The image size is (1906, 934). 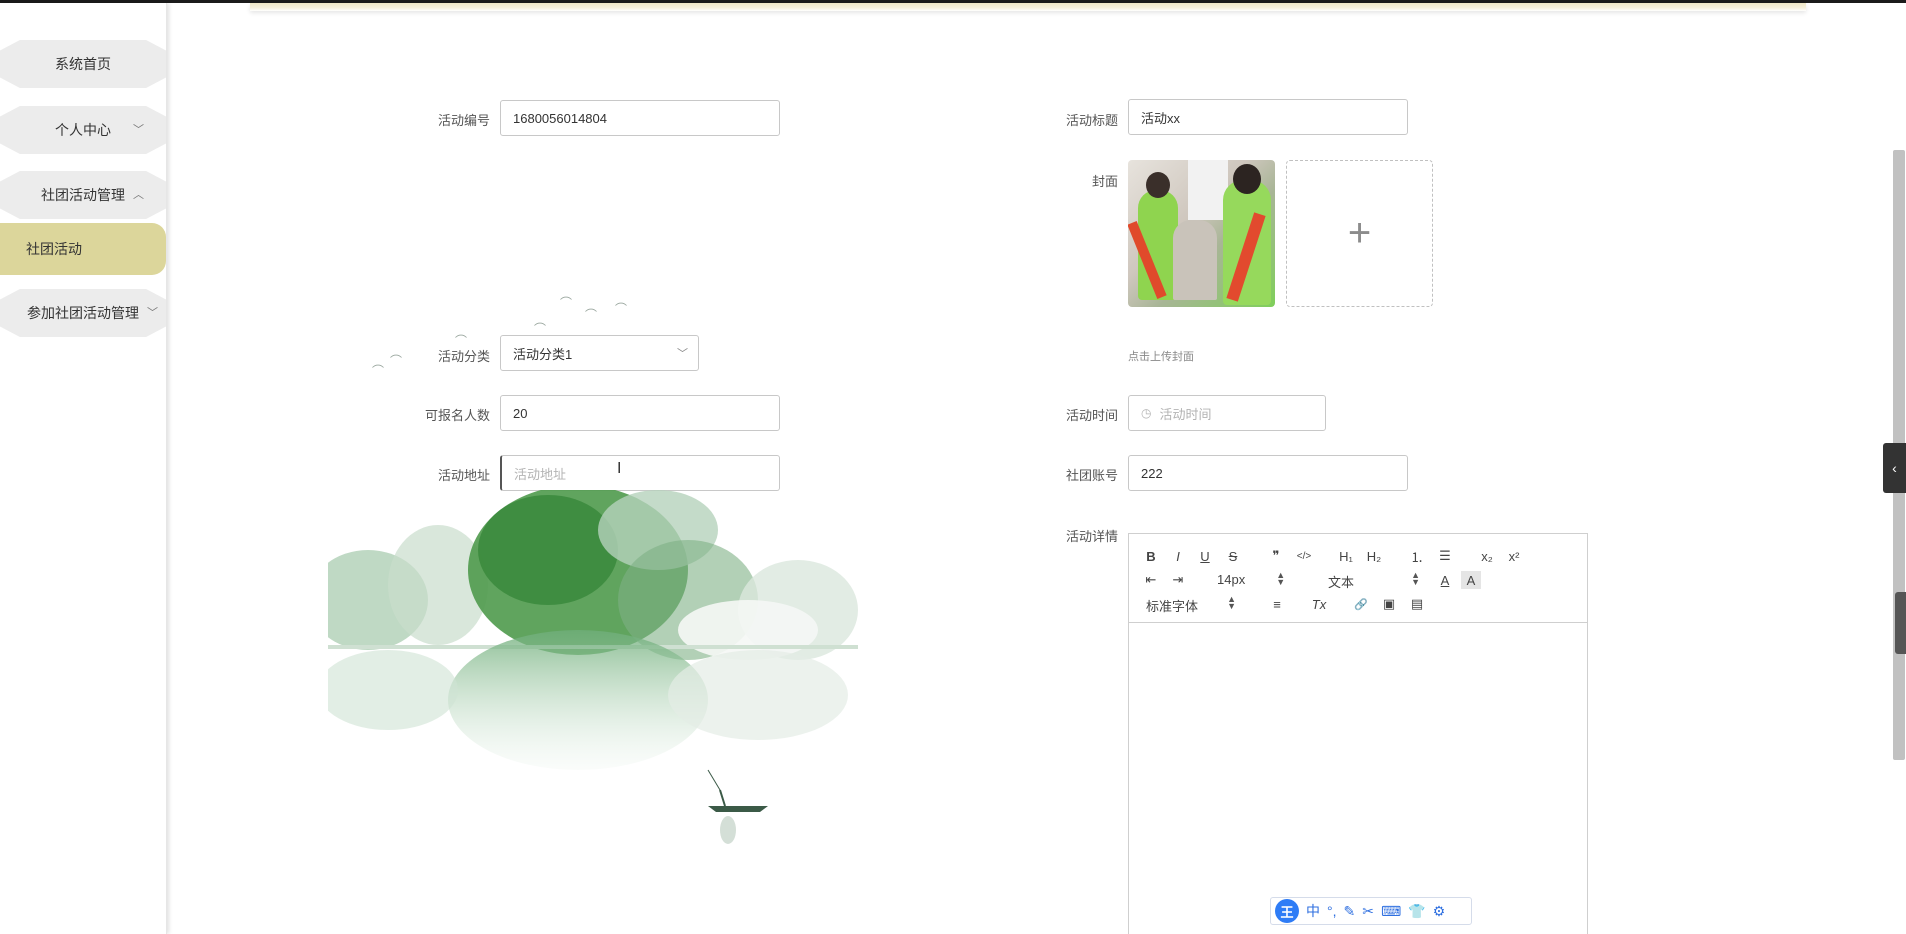 I want to click on sidebar-item-label: 系统首页, so click(x=83, y=64).